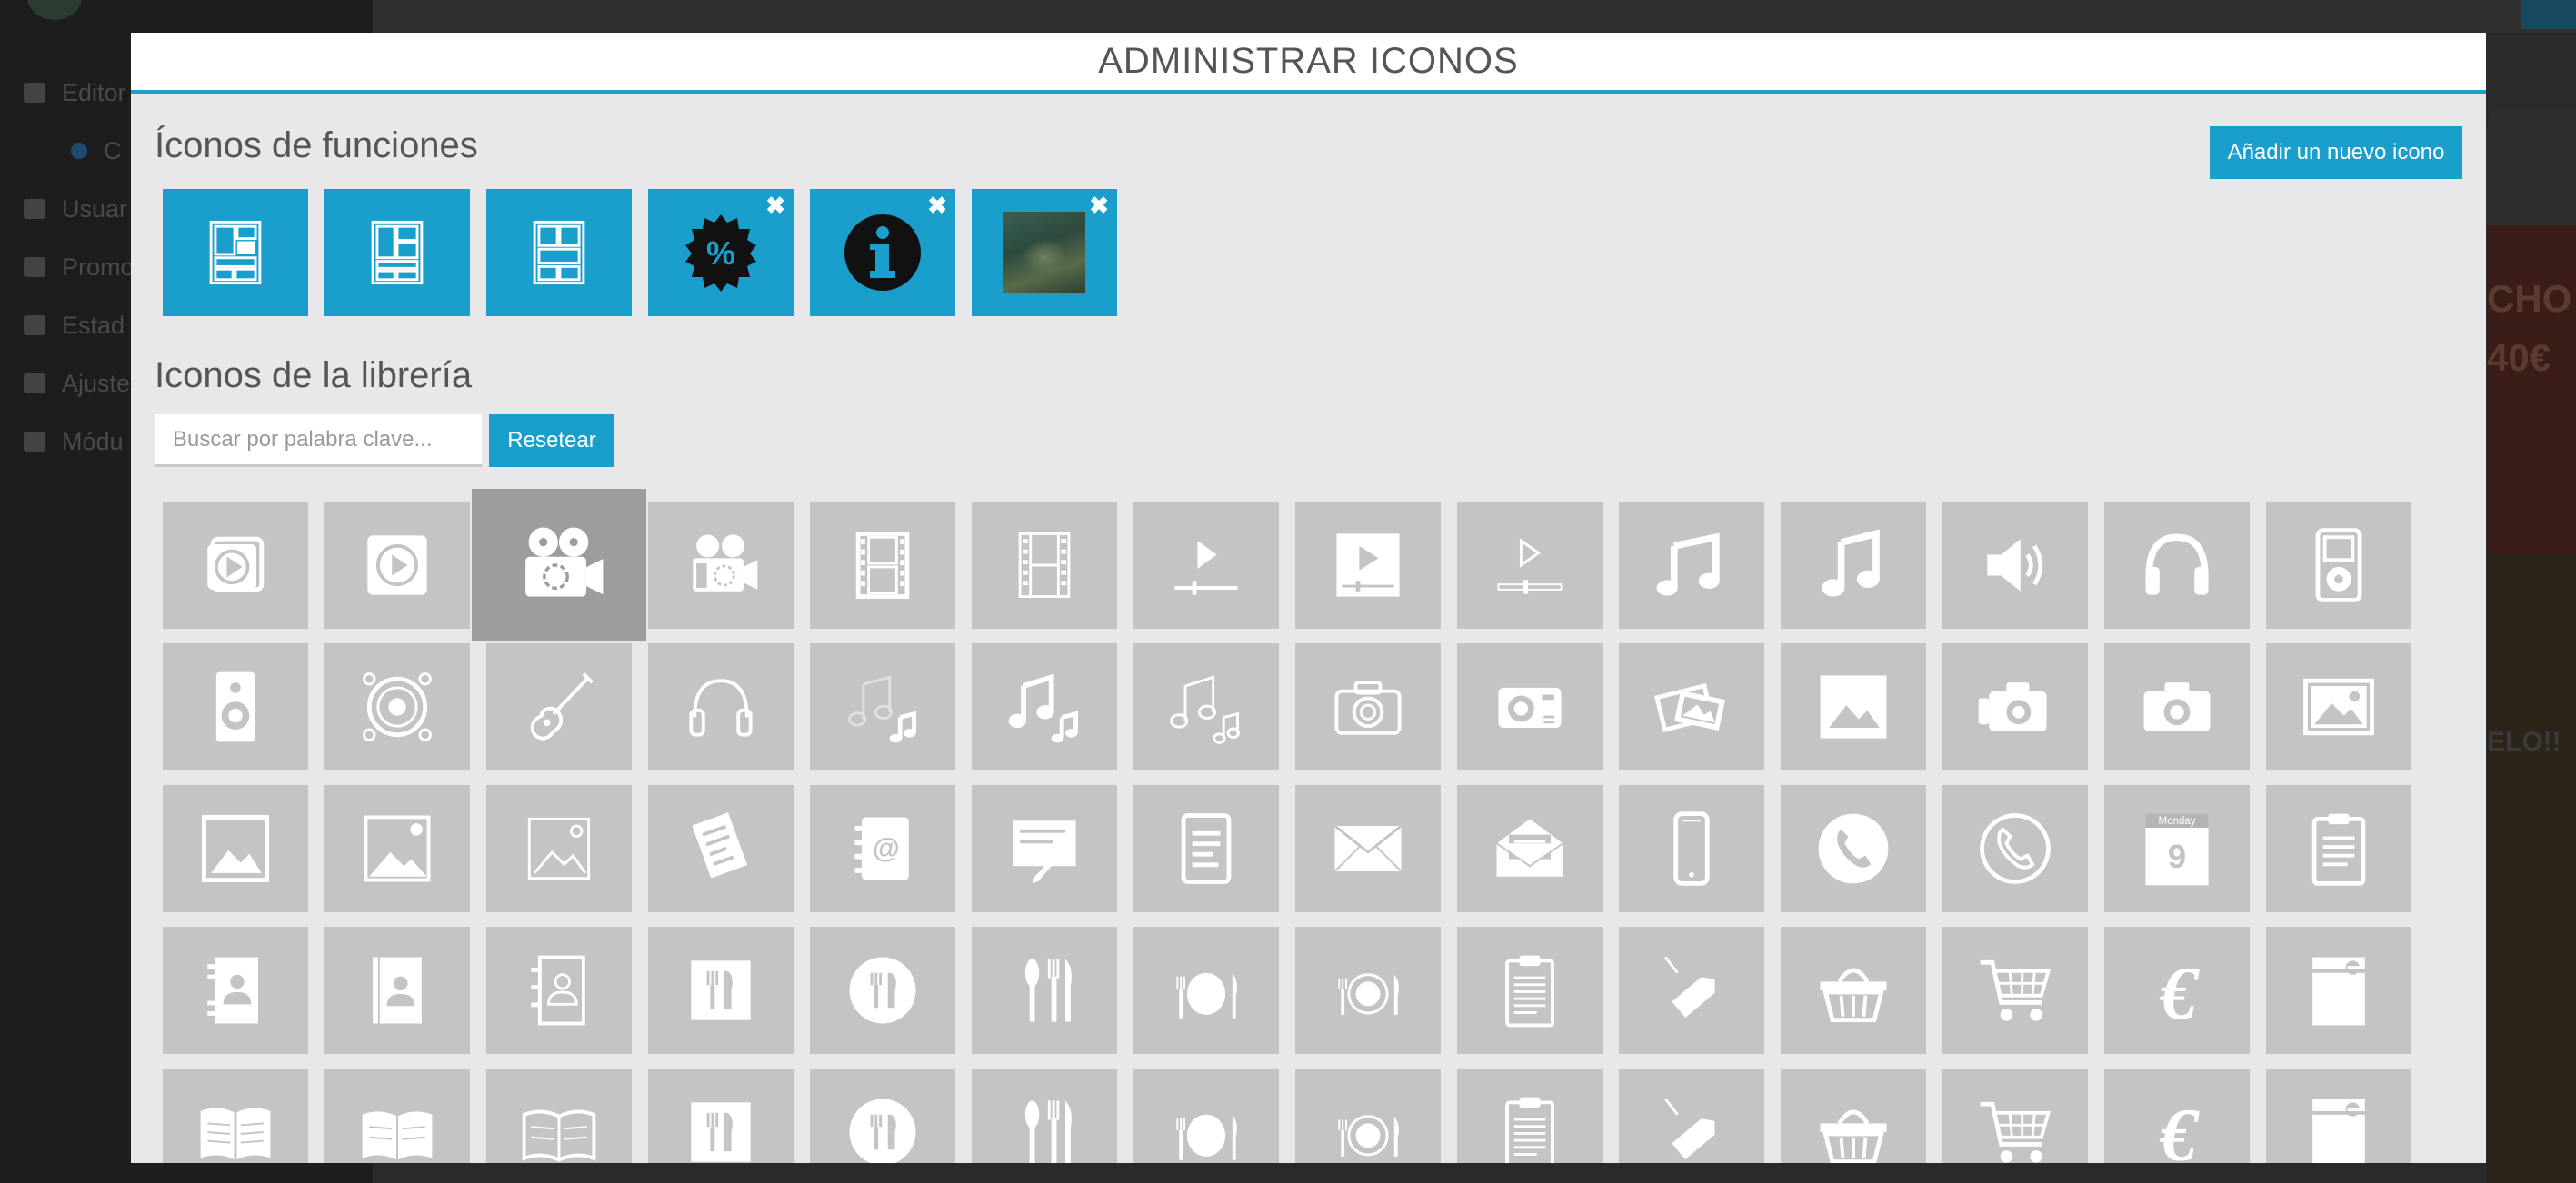  I want to click on background-nav-label: Módu, so click(93, 441).